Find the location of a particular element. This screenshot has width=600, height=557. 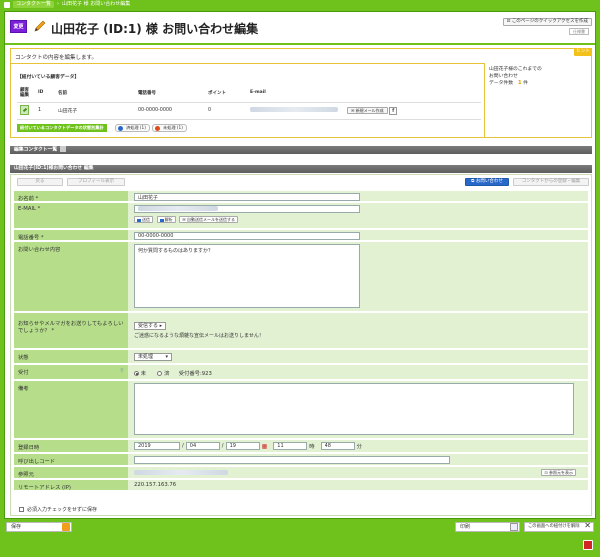

newsletter-label: お知らせやメルマガをお送りしてもよろしいでしょうか？ * is located at coordinates (71, 330).